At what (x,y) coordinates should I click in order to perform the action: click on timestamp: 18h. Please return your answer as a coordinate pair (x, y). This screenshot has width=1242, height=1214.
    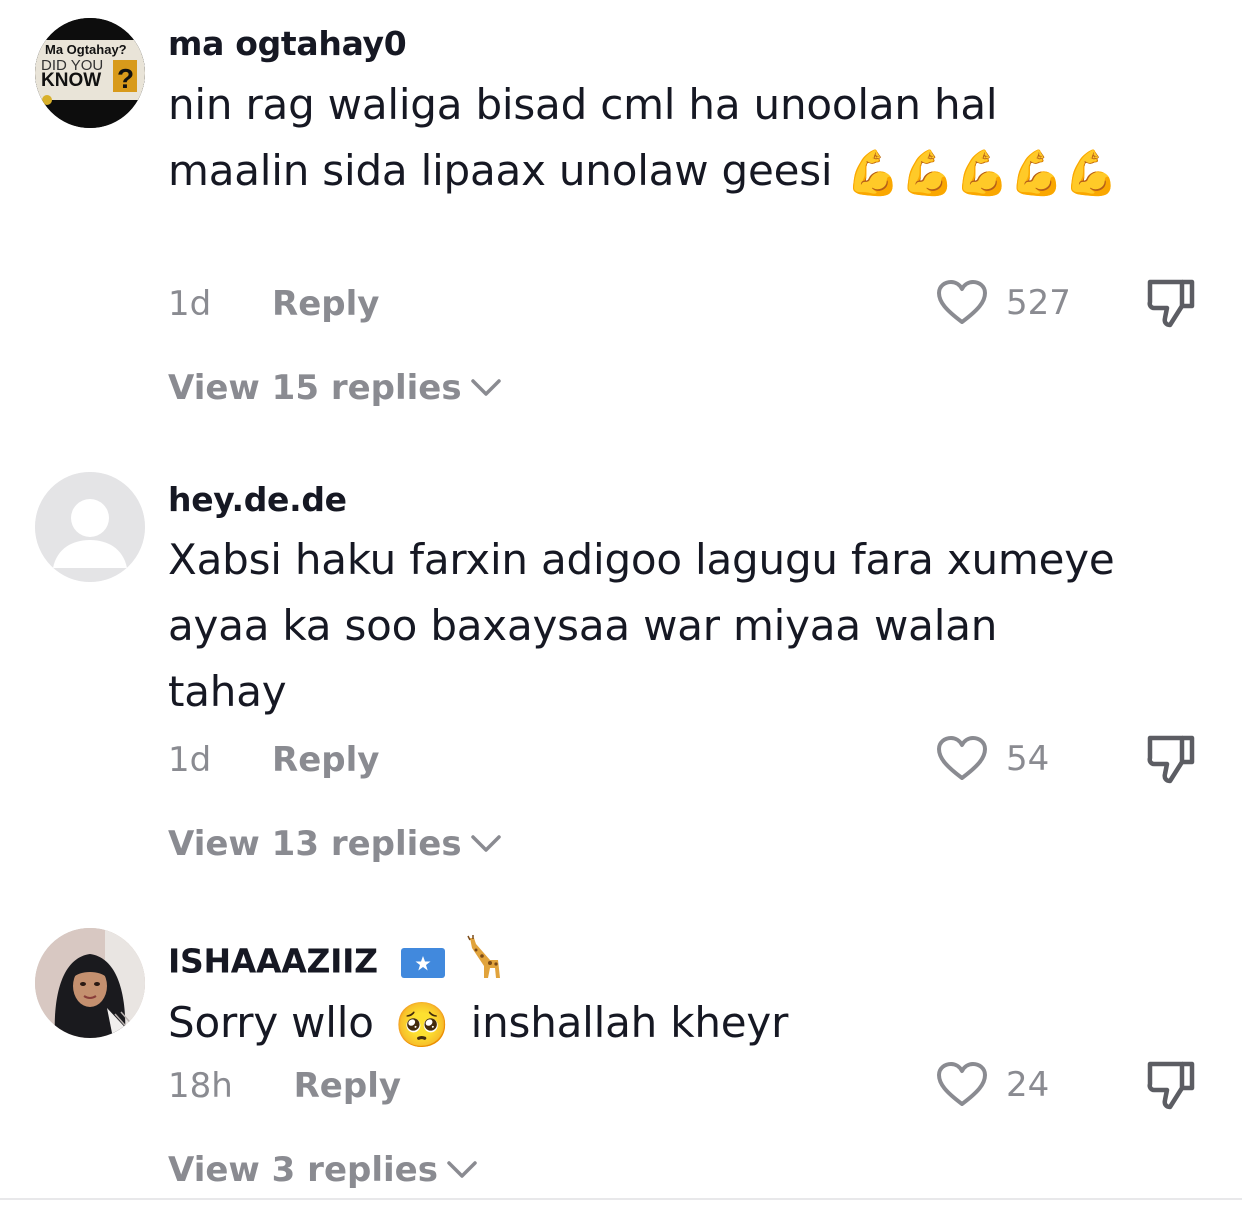
    Looking at the image, I should click on (200, 1086).